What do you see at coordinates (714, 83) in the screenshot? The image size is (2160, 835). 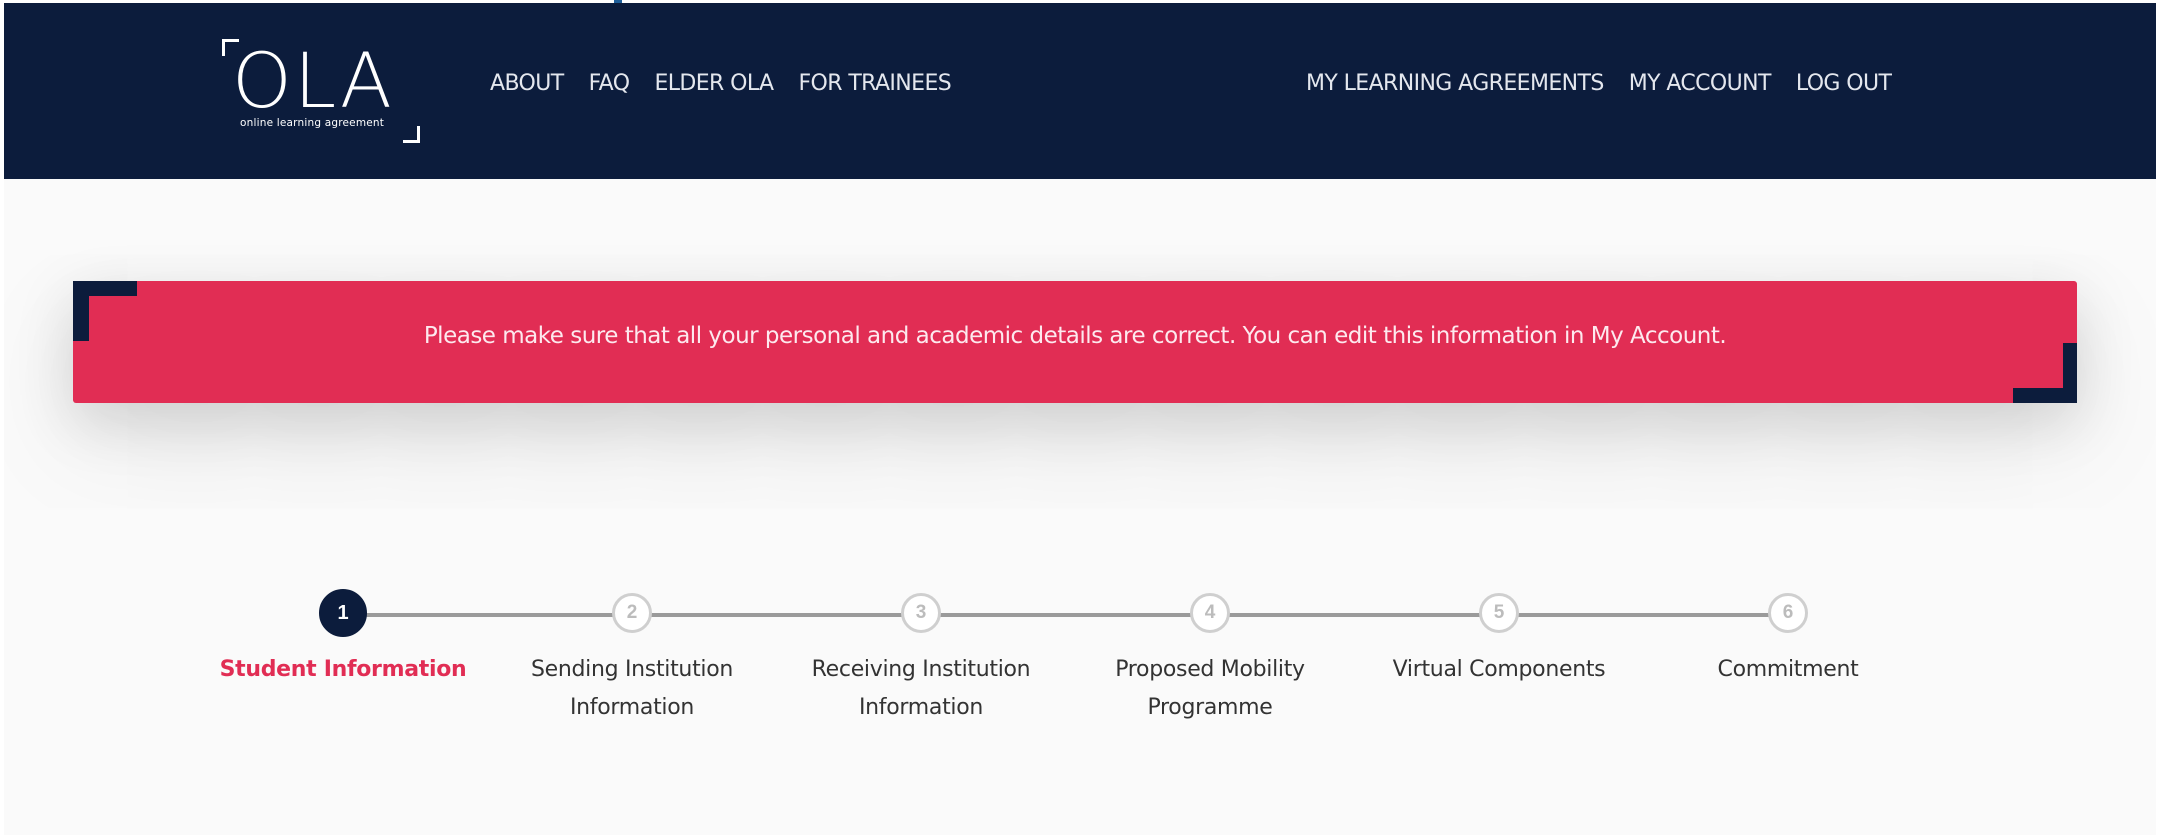 I see `nav-elder-ola-link: ELDER OLA` at bounding box center [714, 83].